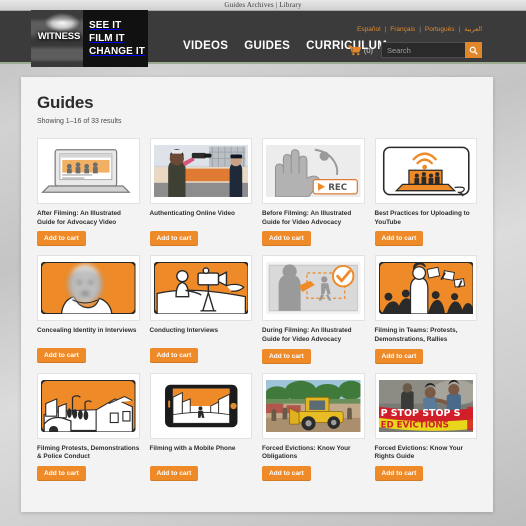 The image size is (526, 526). Describe the element at coordinates (107, 38) in the screenshot. I see `logo-tagline-film-it: FILM IT` at that location.